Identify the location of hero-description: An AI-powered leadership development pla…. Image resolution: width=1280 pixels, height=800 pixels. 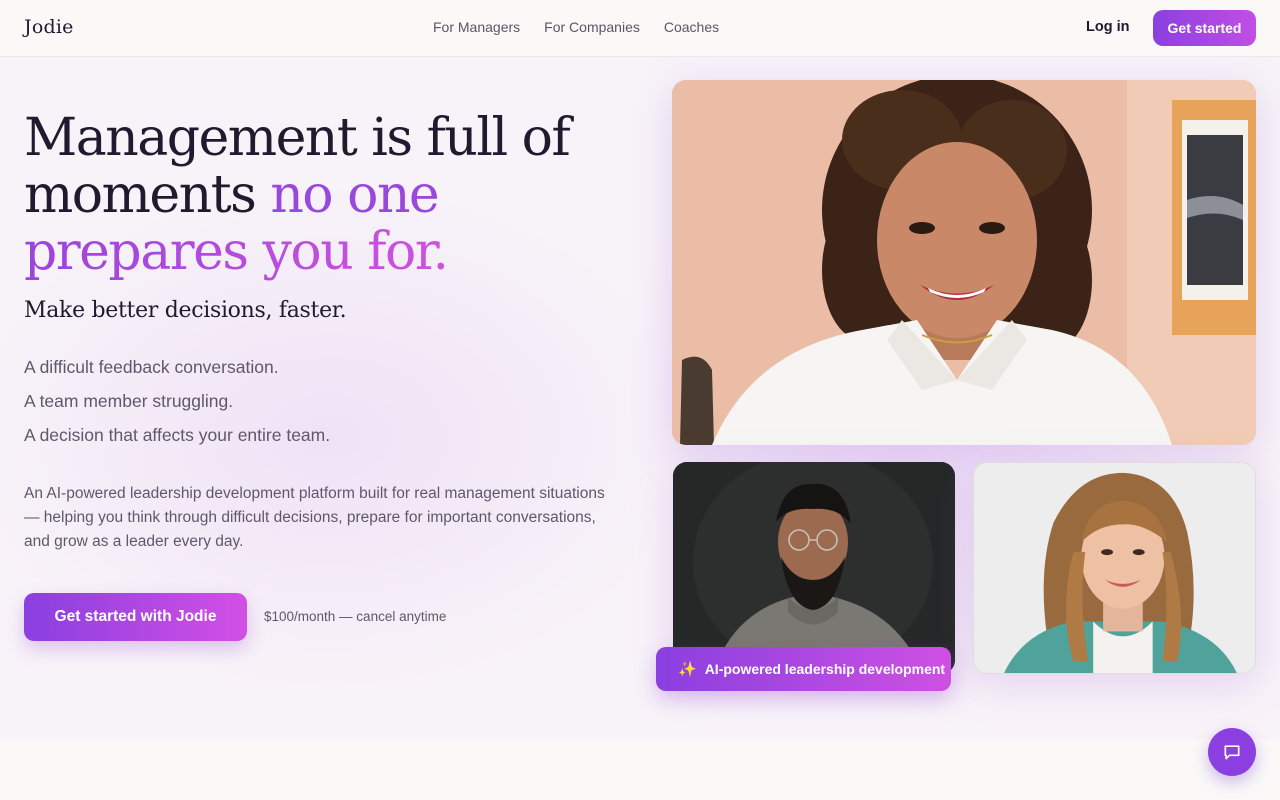
(314, 517).